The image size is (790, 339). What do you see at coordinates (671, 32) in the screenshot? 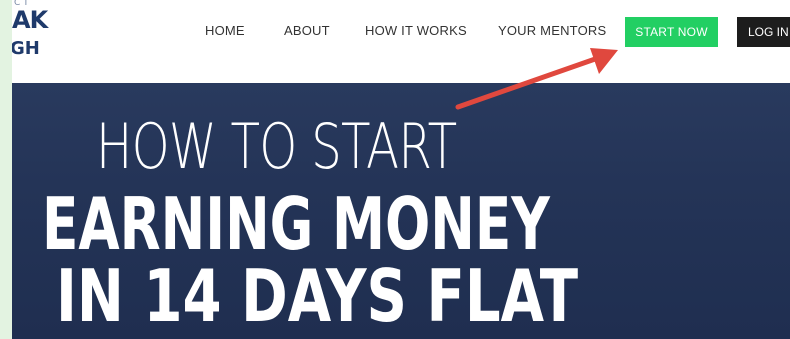
I see `start-now-button: START NOW` at bounding box center [671, 32].